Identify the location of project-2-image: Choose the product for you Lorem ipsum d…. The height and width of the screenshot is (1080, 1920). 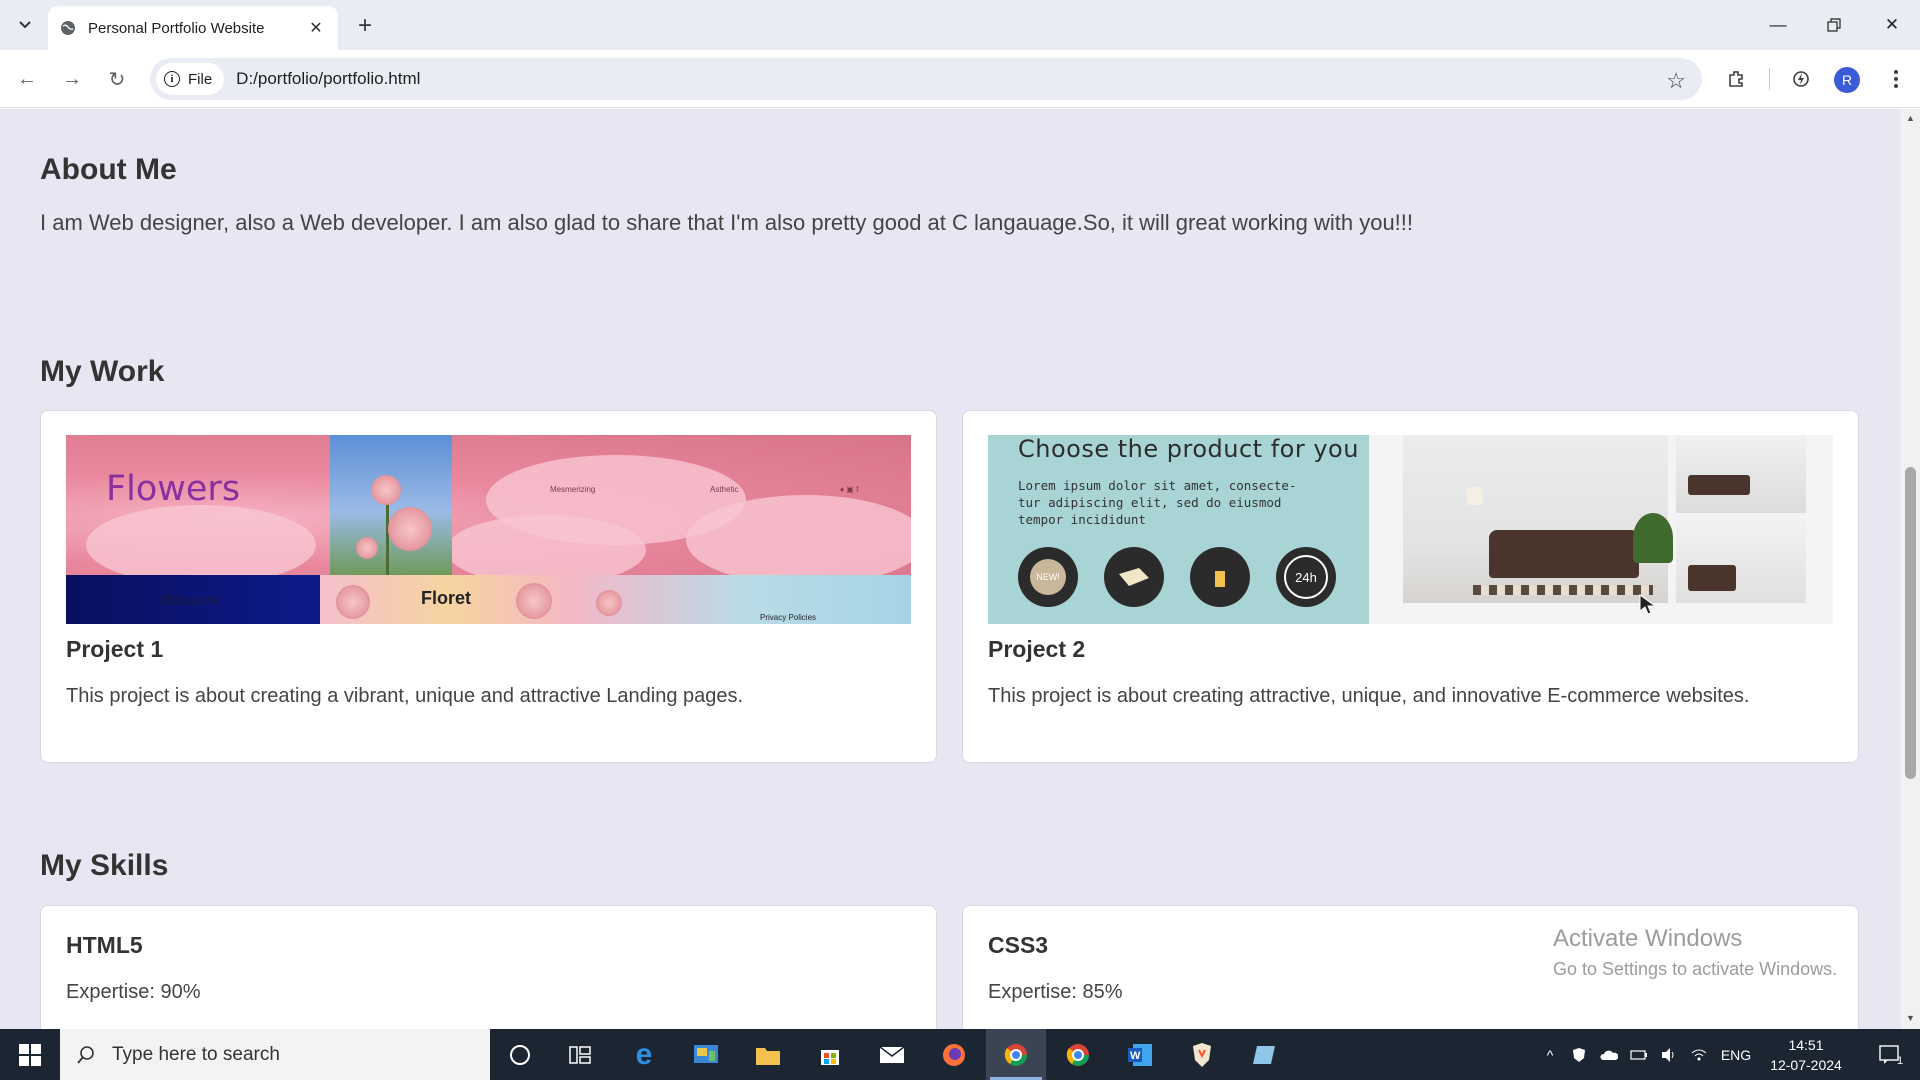
(1410, 529).